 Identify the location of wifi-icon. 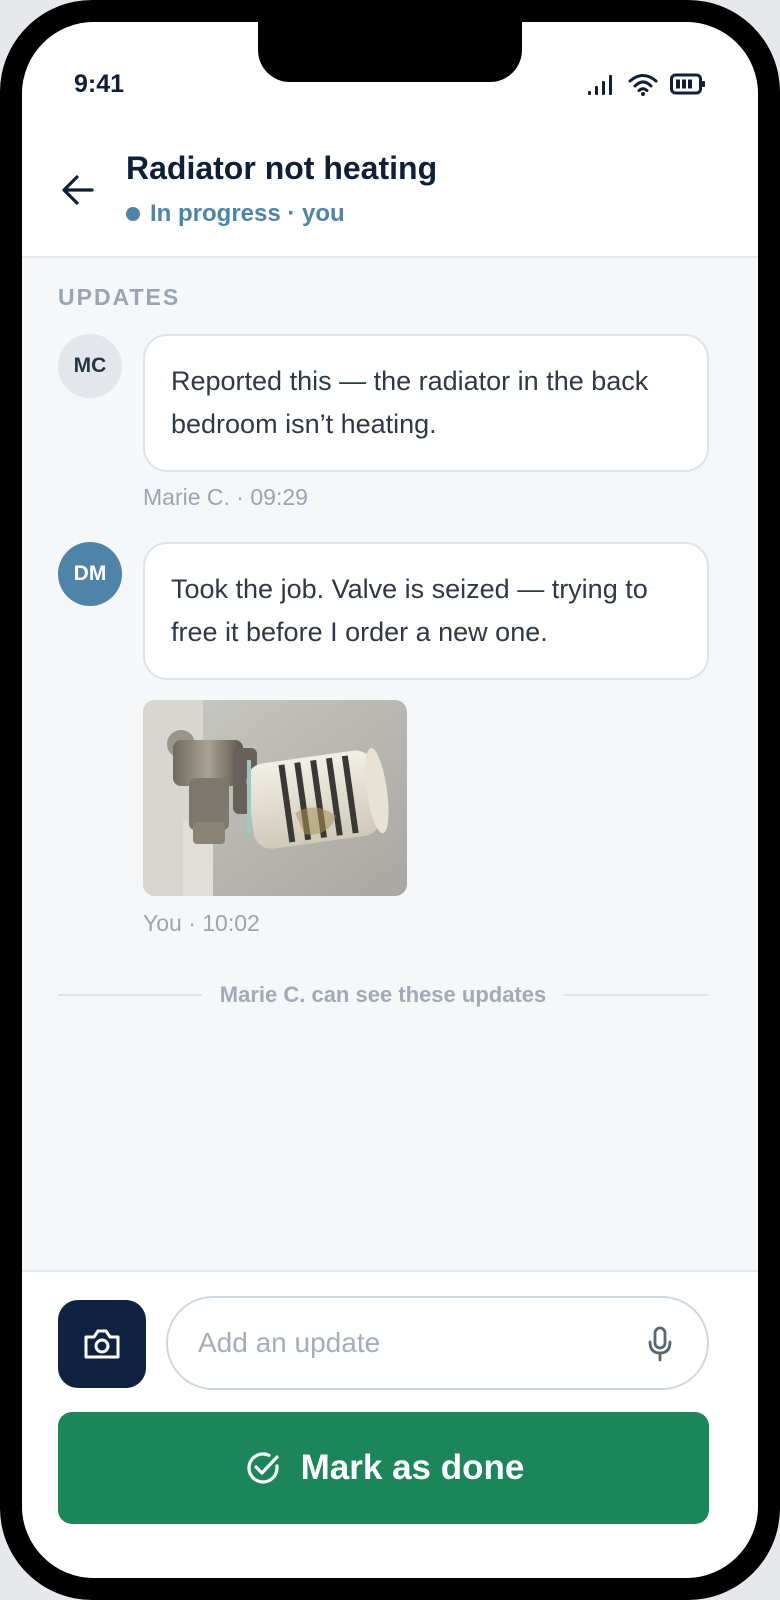
(643, 85).